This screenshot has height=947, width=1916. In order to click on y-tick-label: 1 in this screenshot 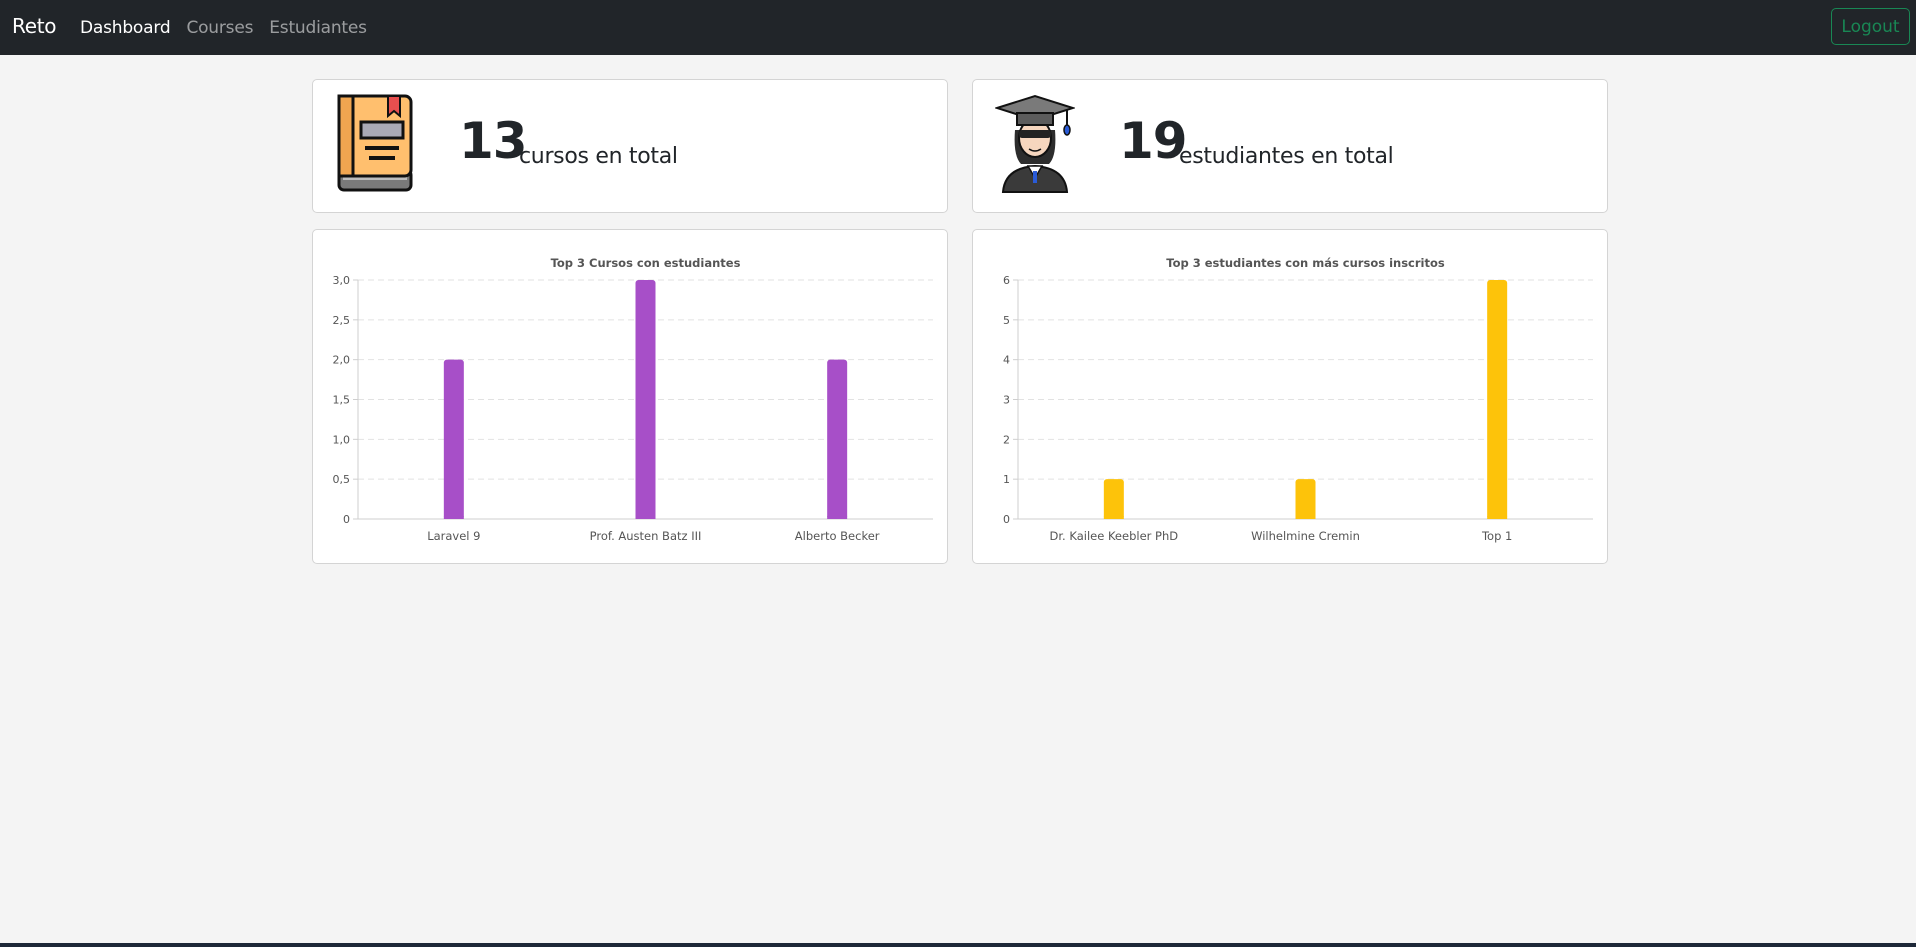, I will do `click(1006, 479)`.